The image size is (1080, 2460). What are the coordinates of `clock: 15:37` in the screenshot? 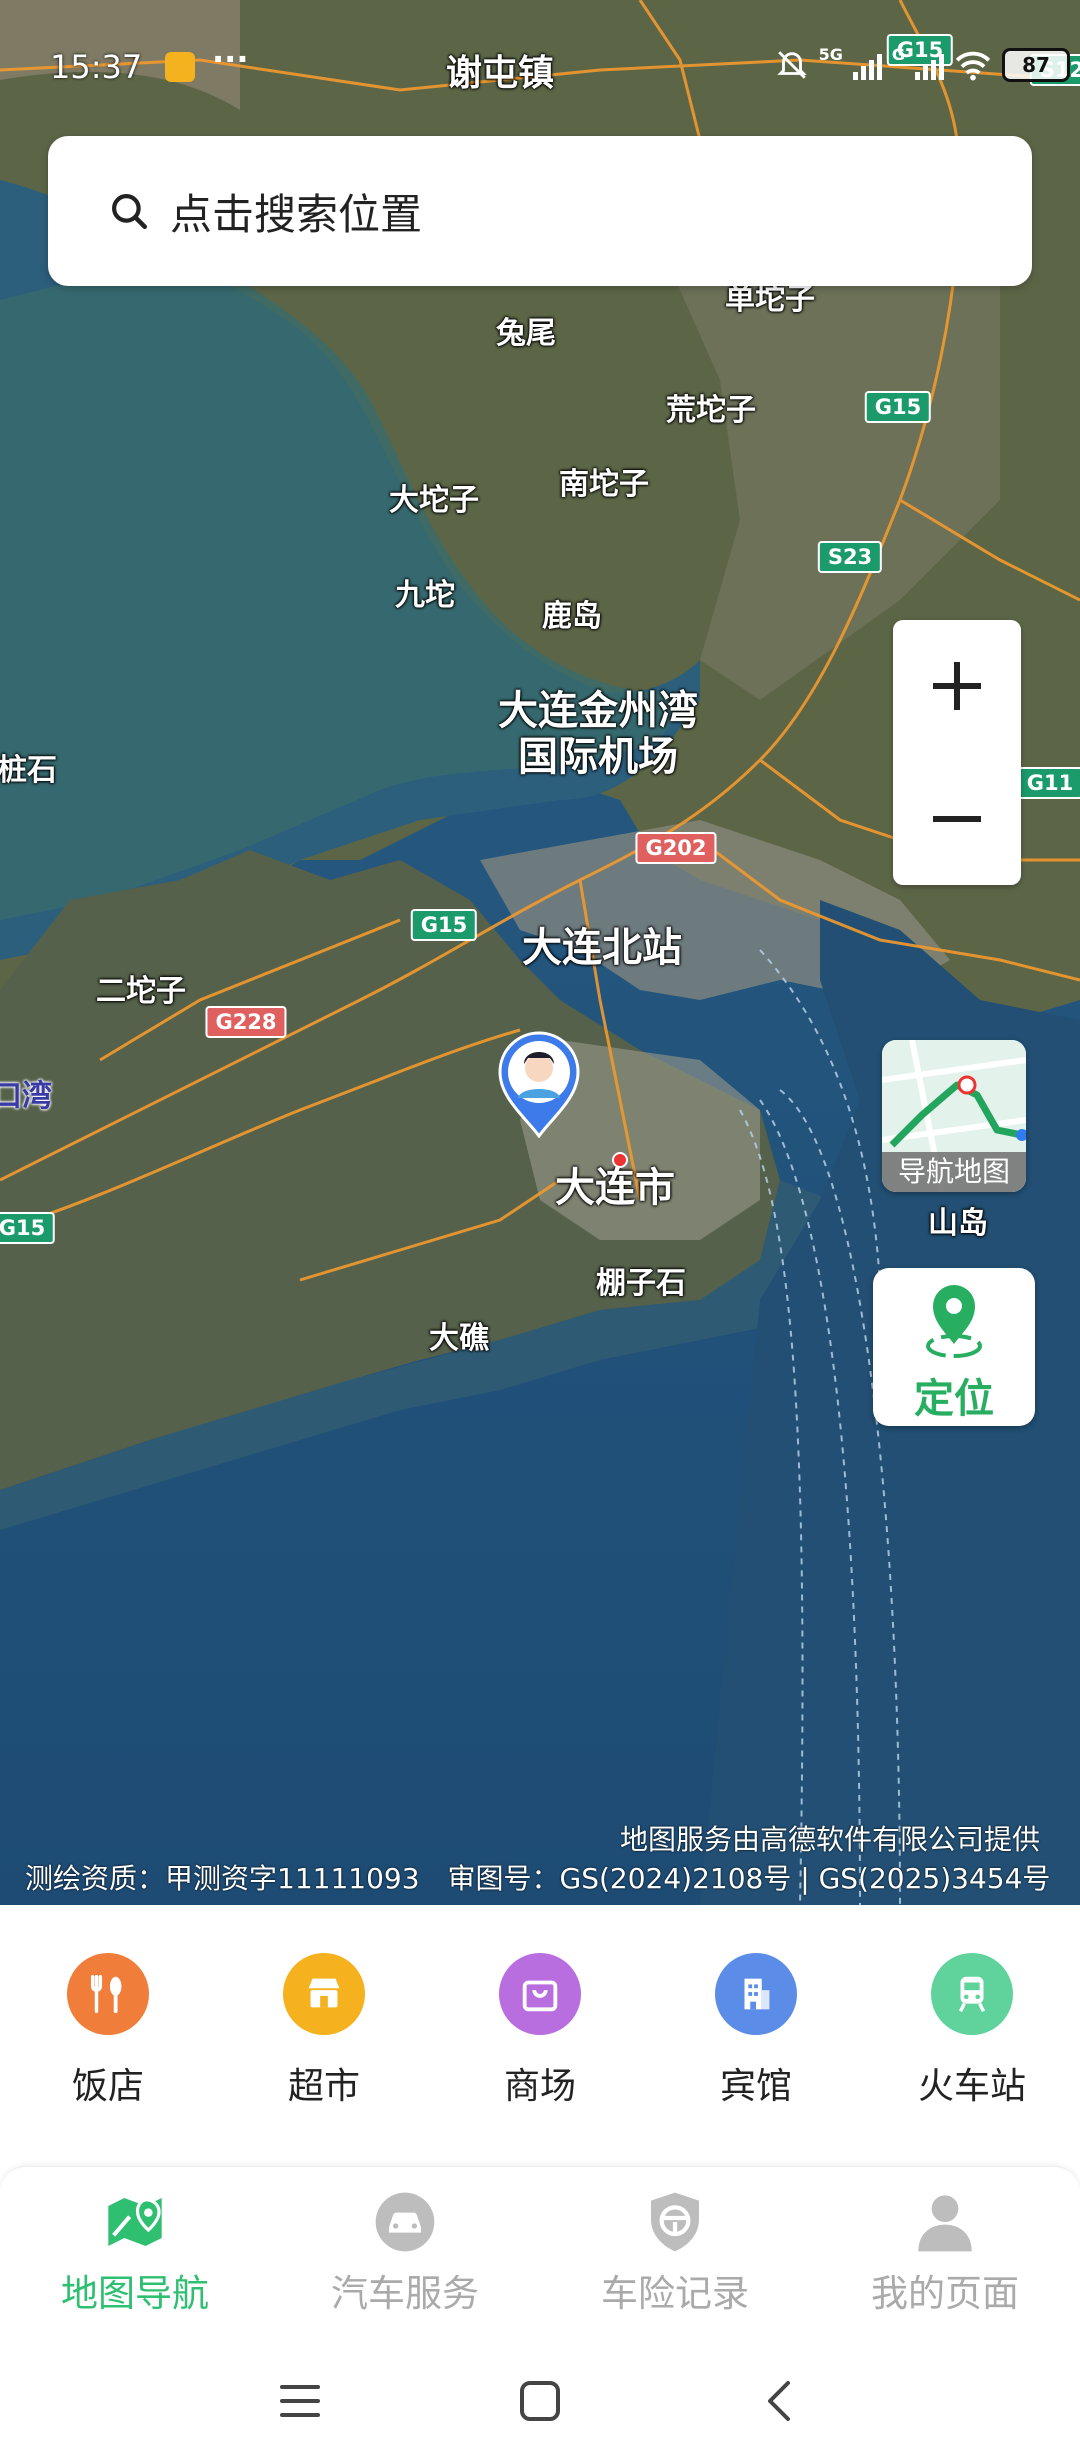 It's located at (96, 67).